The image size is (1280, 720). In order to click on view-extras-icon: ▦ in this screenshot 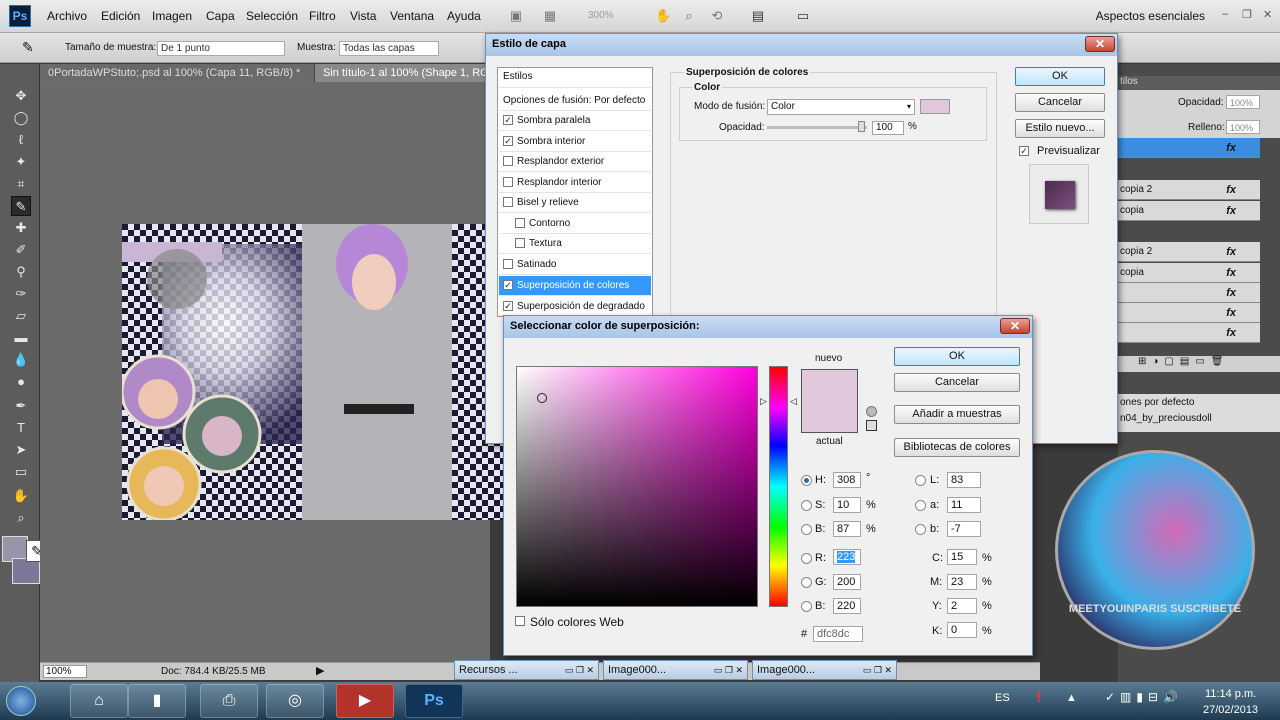, I will do `click(550, 16)`.